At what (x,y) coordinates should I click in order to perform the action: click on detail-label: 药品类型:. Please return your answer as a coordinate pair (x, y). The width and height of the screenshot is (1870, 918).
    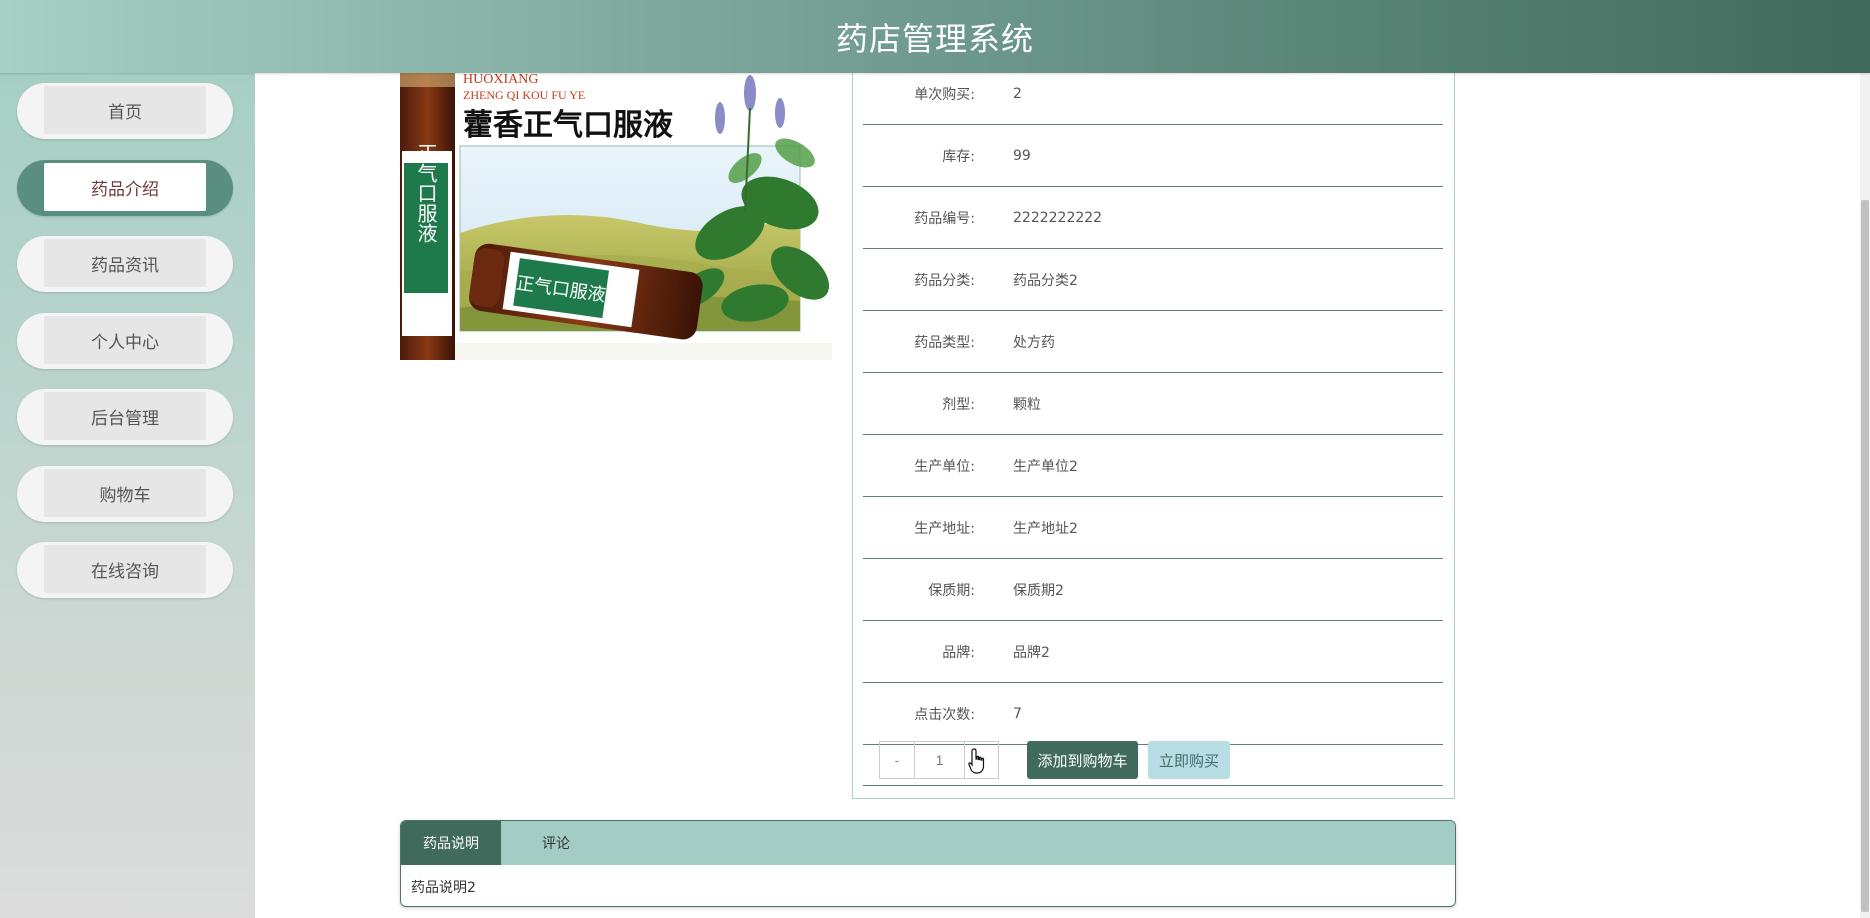
    Looking at the image, I should click on (944, 342).